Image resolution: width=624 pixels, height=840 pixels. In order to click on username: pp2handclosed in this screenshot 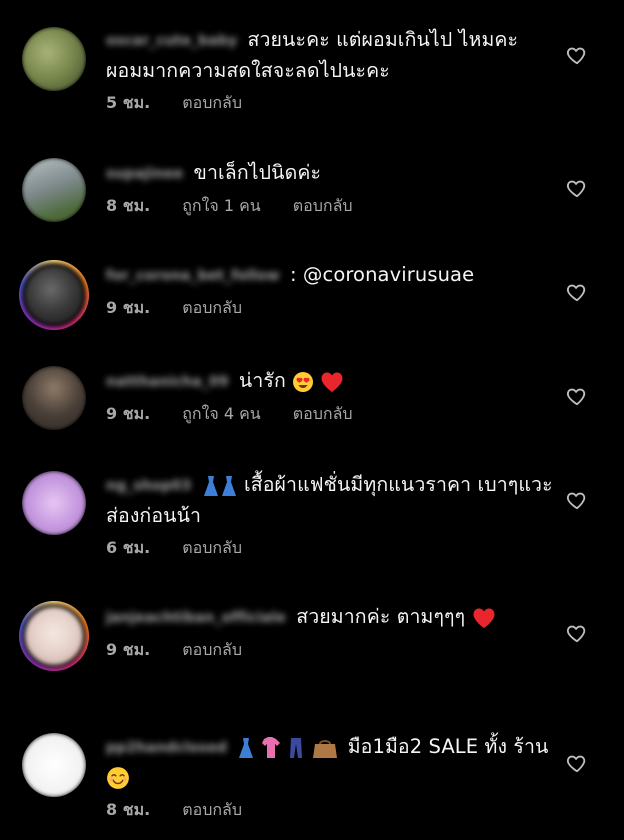, I will do `click(166, 748)`.